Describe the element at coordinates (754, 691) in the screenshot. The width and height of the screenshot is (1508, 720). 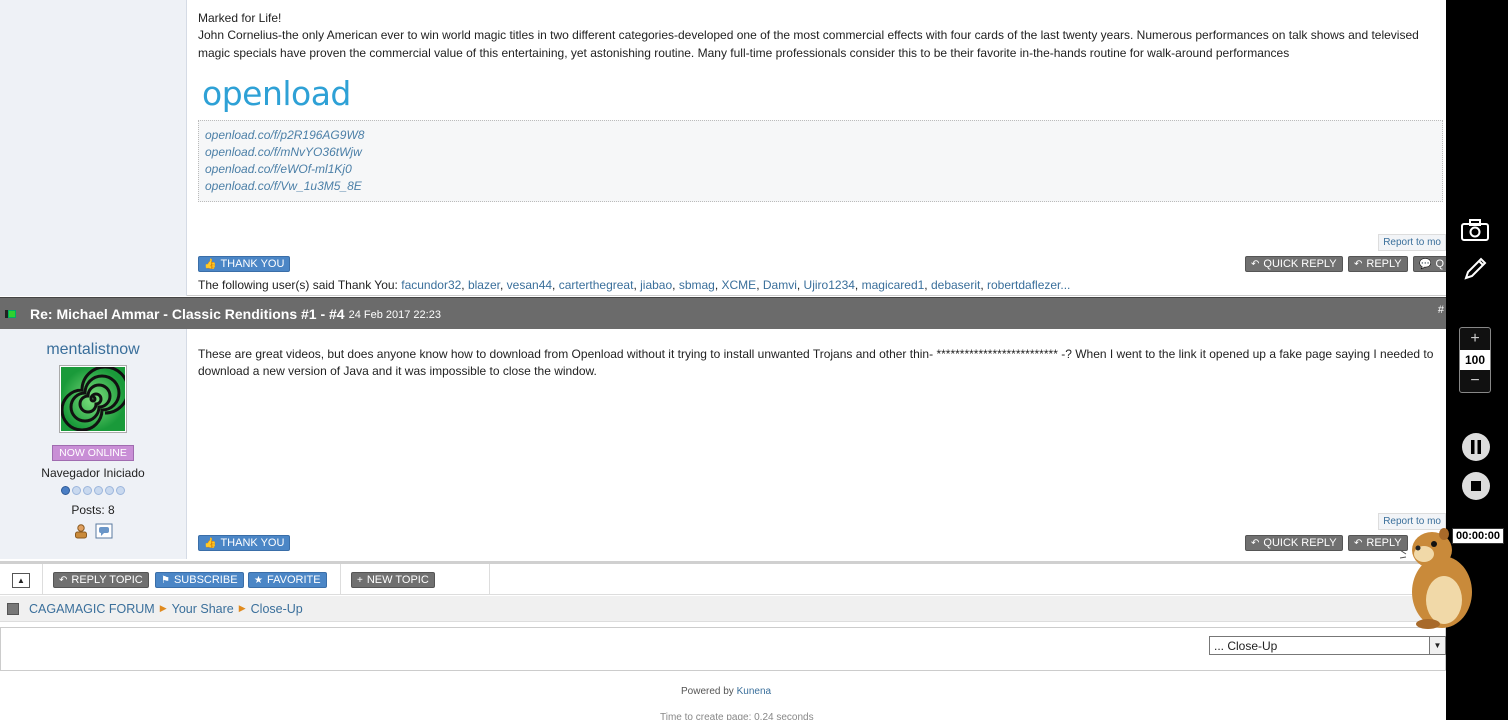
I see `kunena-link: Kunena` at that location.